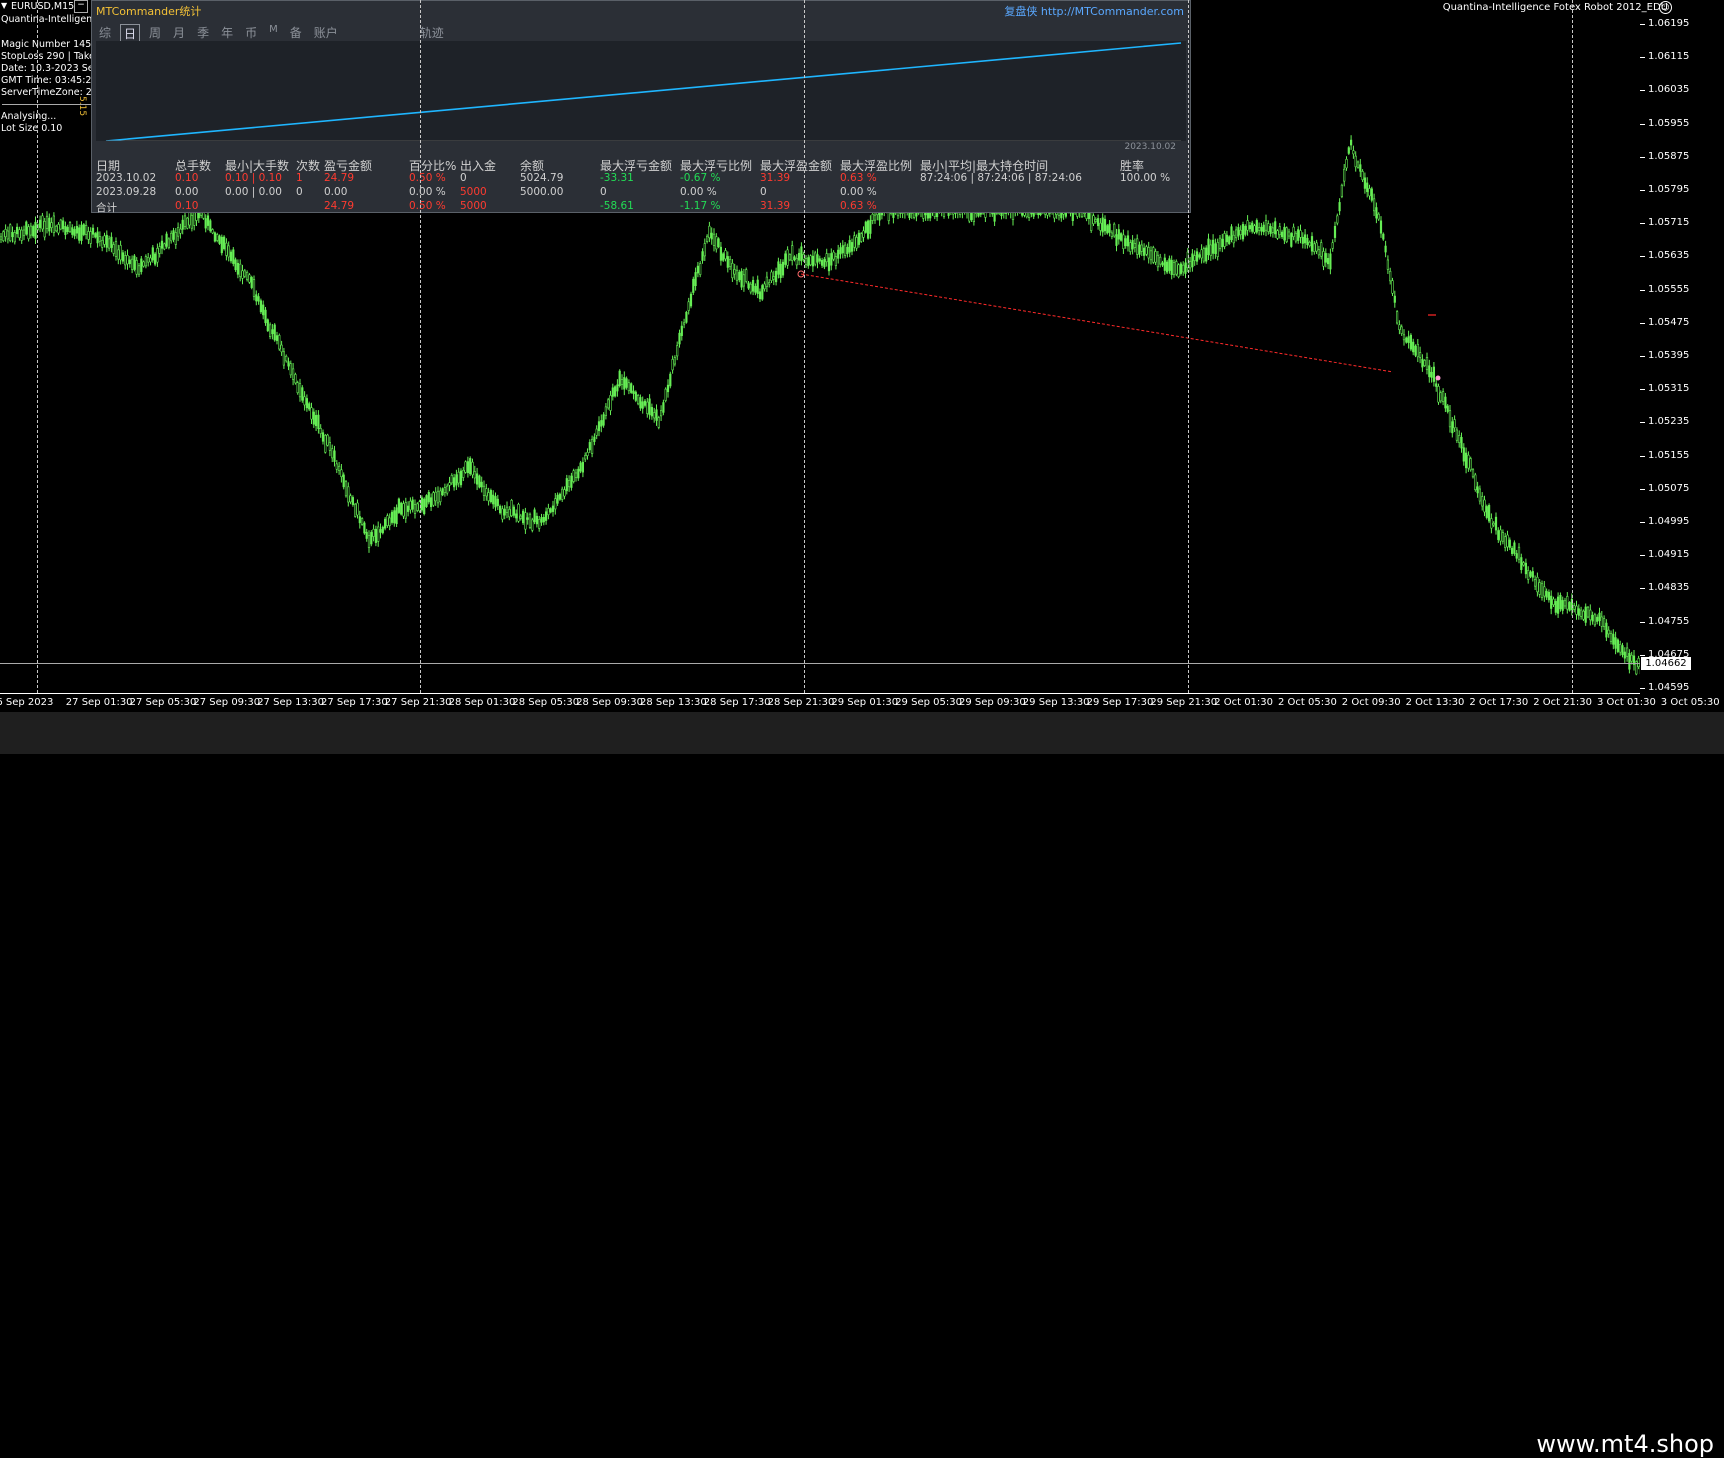 Image resolution: width=1724 pixels, height=1458 pixels. Describe the element at coordinates (49, 80) in the screenshot. I see `gmt-time: GMT Time: 03:45:27` at that location.